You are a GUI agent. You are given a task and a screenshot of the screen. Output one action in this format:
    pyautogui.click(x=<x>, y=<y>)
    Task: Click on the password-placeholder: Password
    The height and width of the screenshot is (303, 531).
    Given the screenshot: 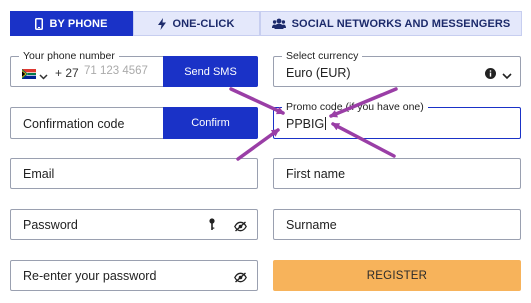 What is the action you would take?
    pyautogui.click(x=50, y=225)
    